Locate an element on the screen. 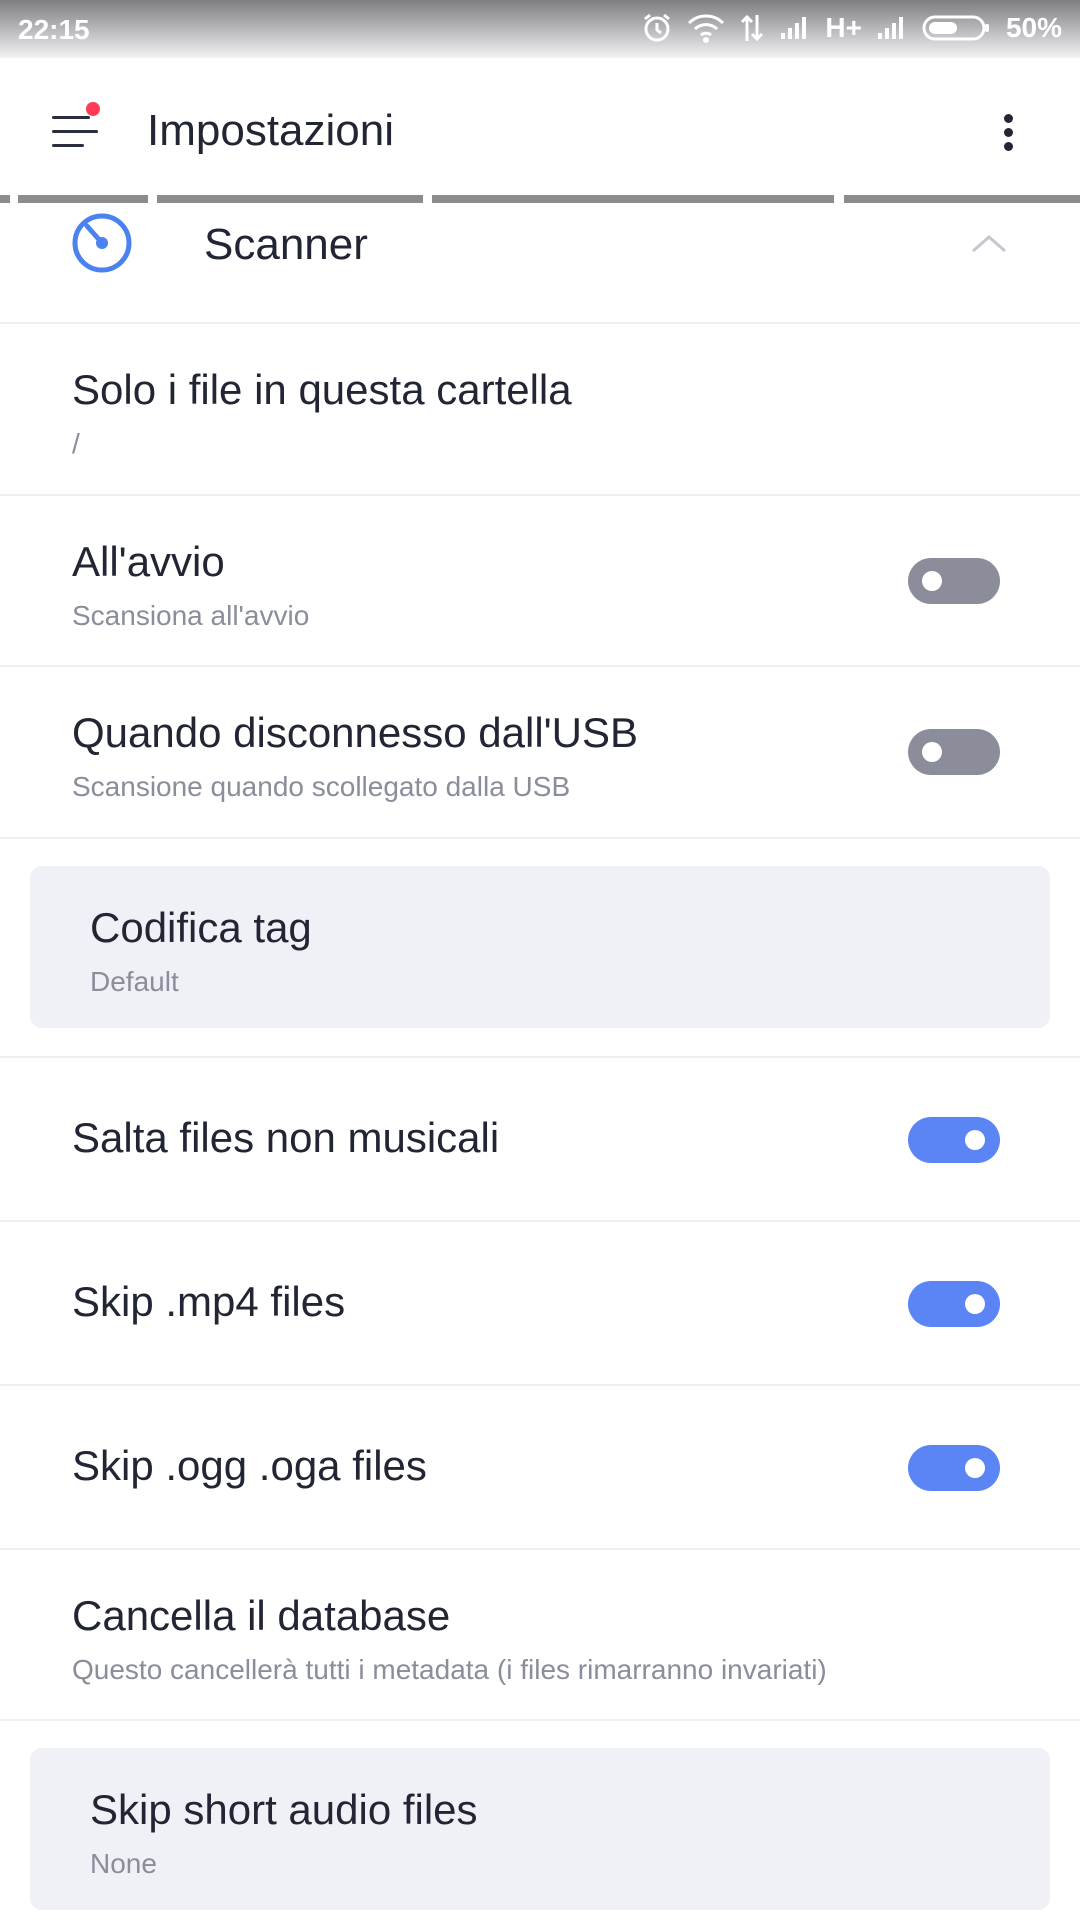  skip-ogg-toggle is located at coordinates (954, 1468).